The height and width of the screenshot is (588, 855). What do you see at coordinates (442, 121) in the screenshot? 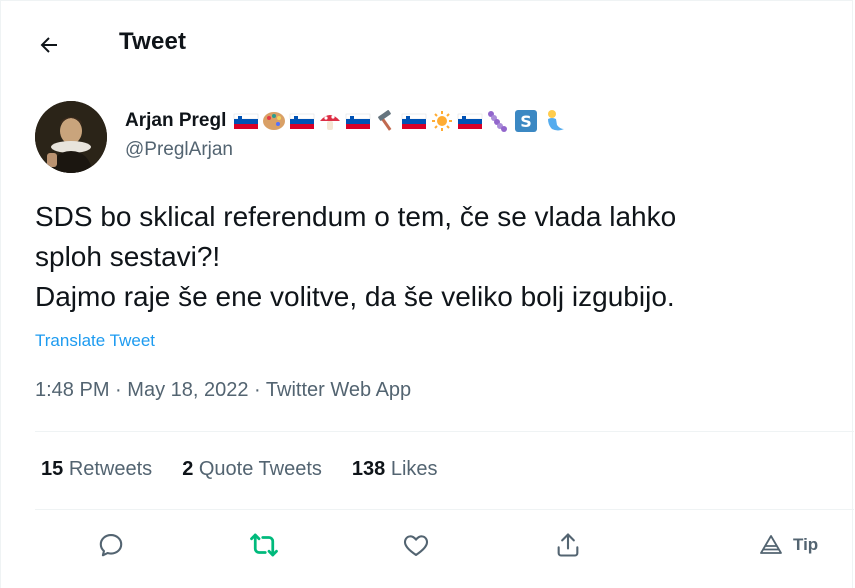
I see `sun-icon` at bounding box center [442, 121].